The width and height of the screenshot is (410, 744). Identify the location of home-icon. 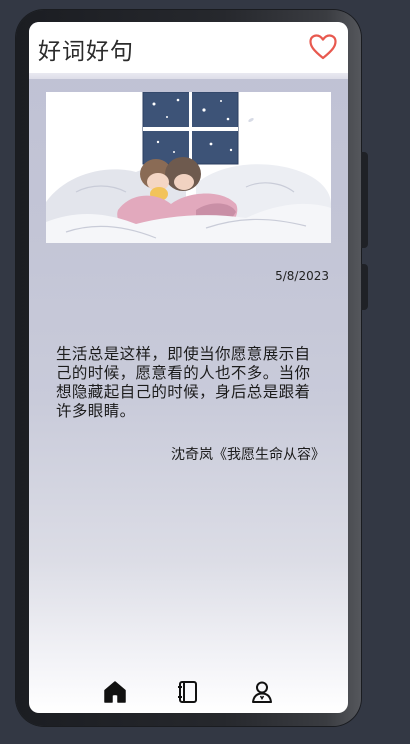
(115, 692).